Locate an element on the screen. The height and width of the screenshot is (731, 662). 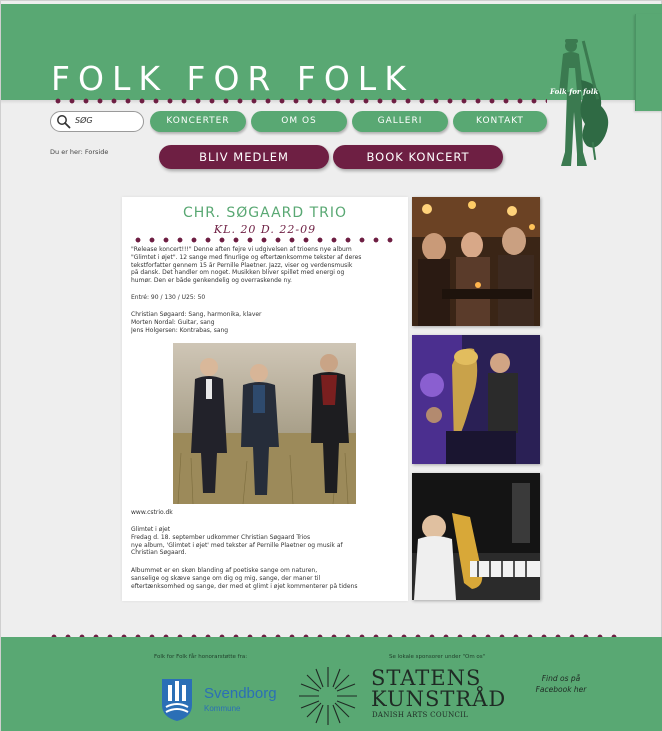
support-caption: Folk for Folk får honorarstøtte fra: is located at coordinates (201, 657).